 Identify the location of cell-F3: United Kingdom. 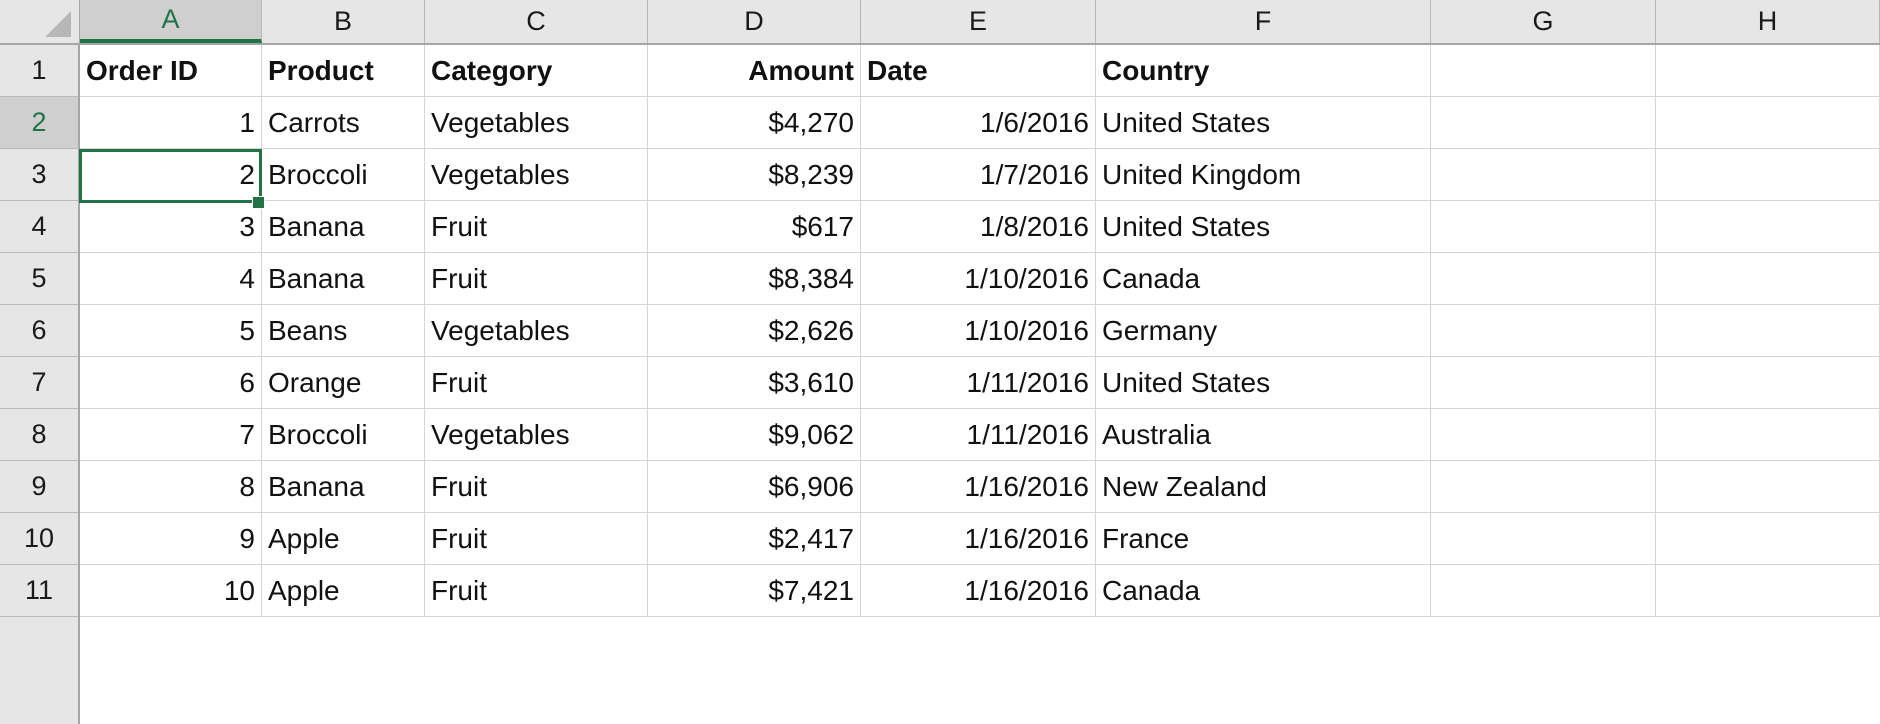
(1263, 175).